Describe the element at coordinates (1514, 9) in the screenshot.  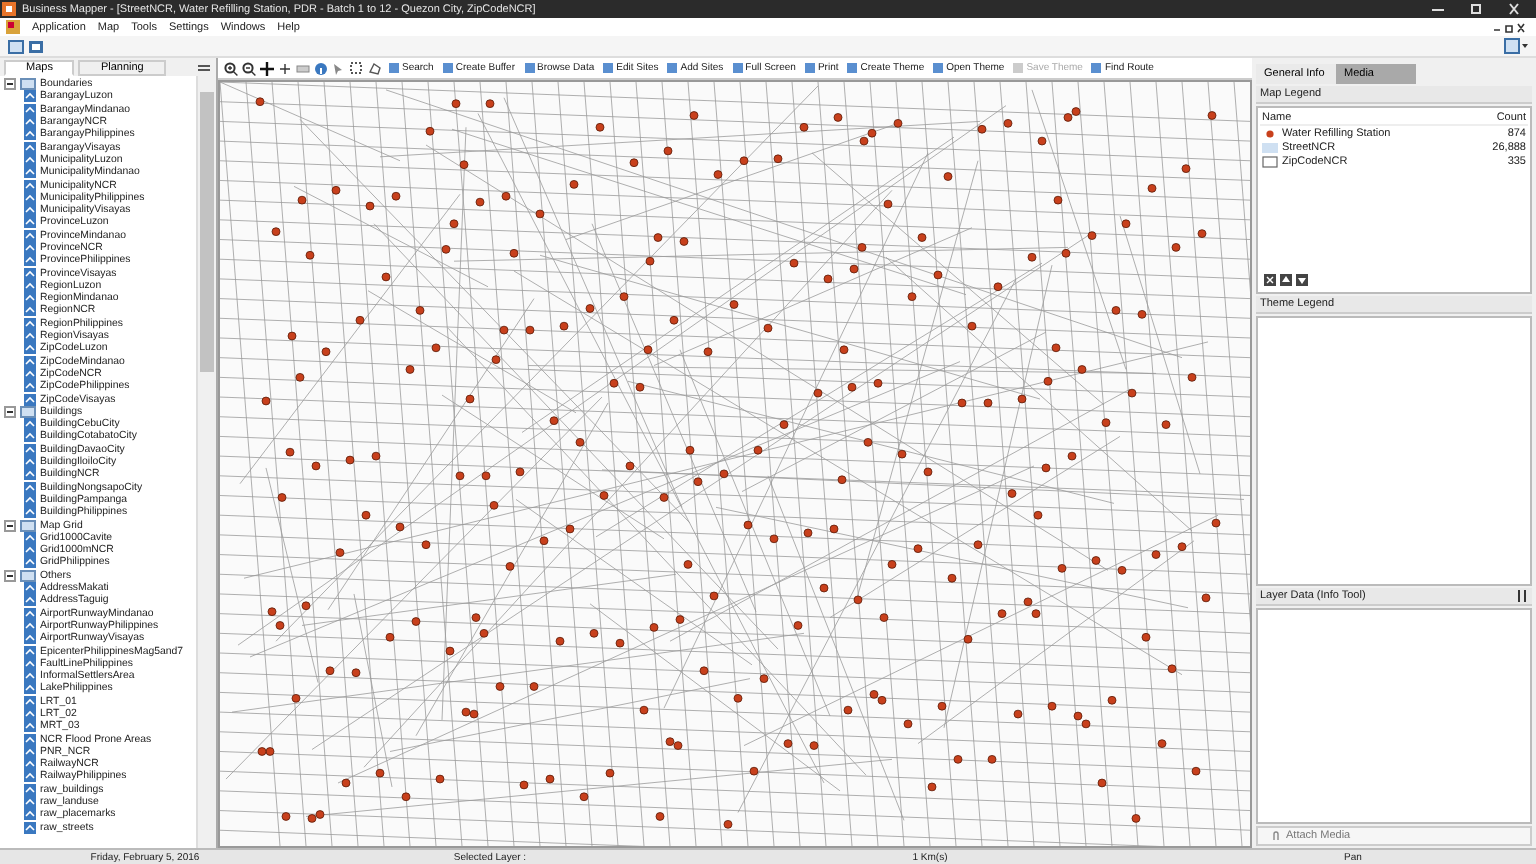
I see `close-icon` at that location.